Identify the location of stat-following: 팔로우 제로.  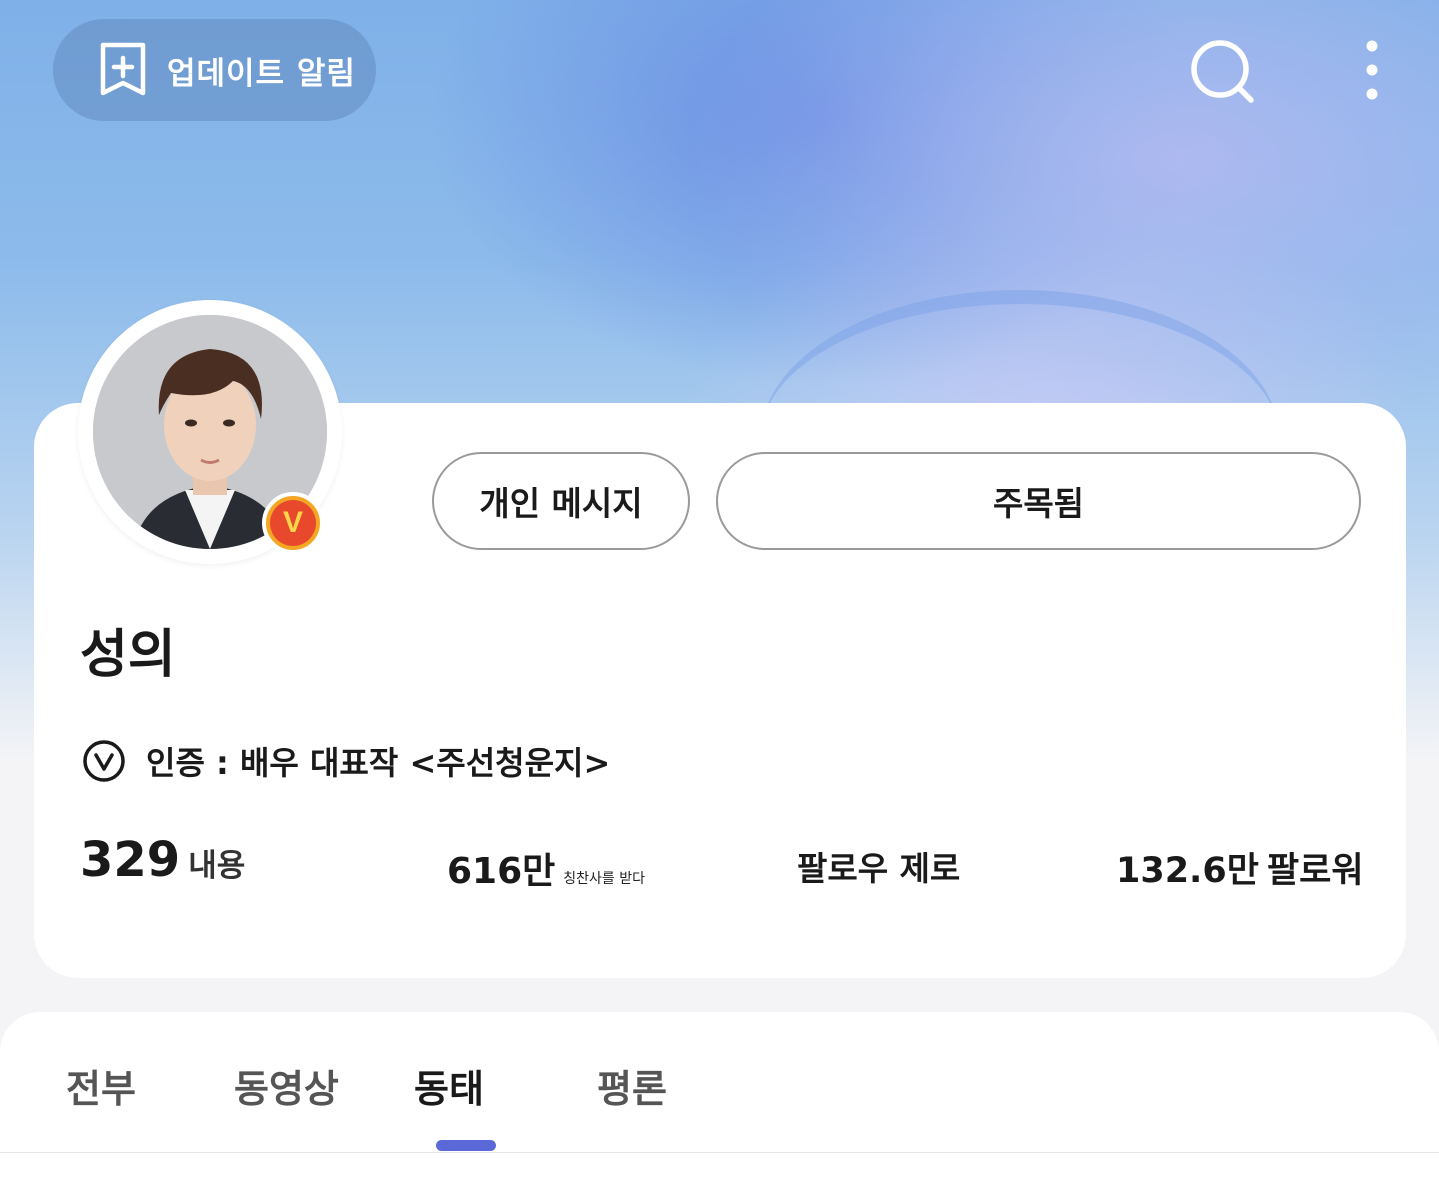
(878, 866).